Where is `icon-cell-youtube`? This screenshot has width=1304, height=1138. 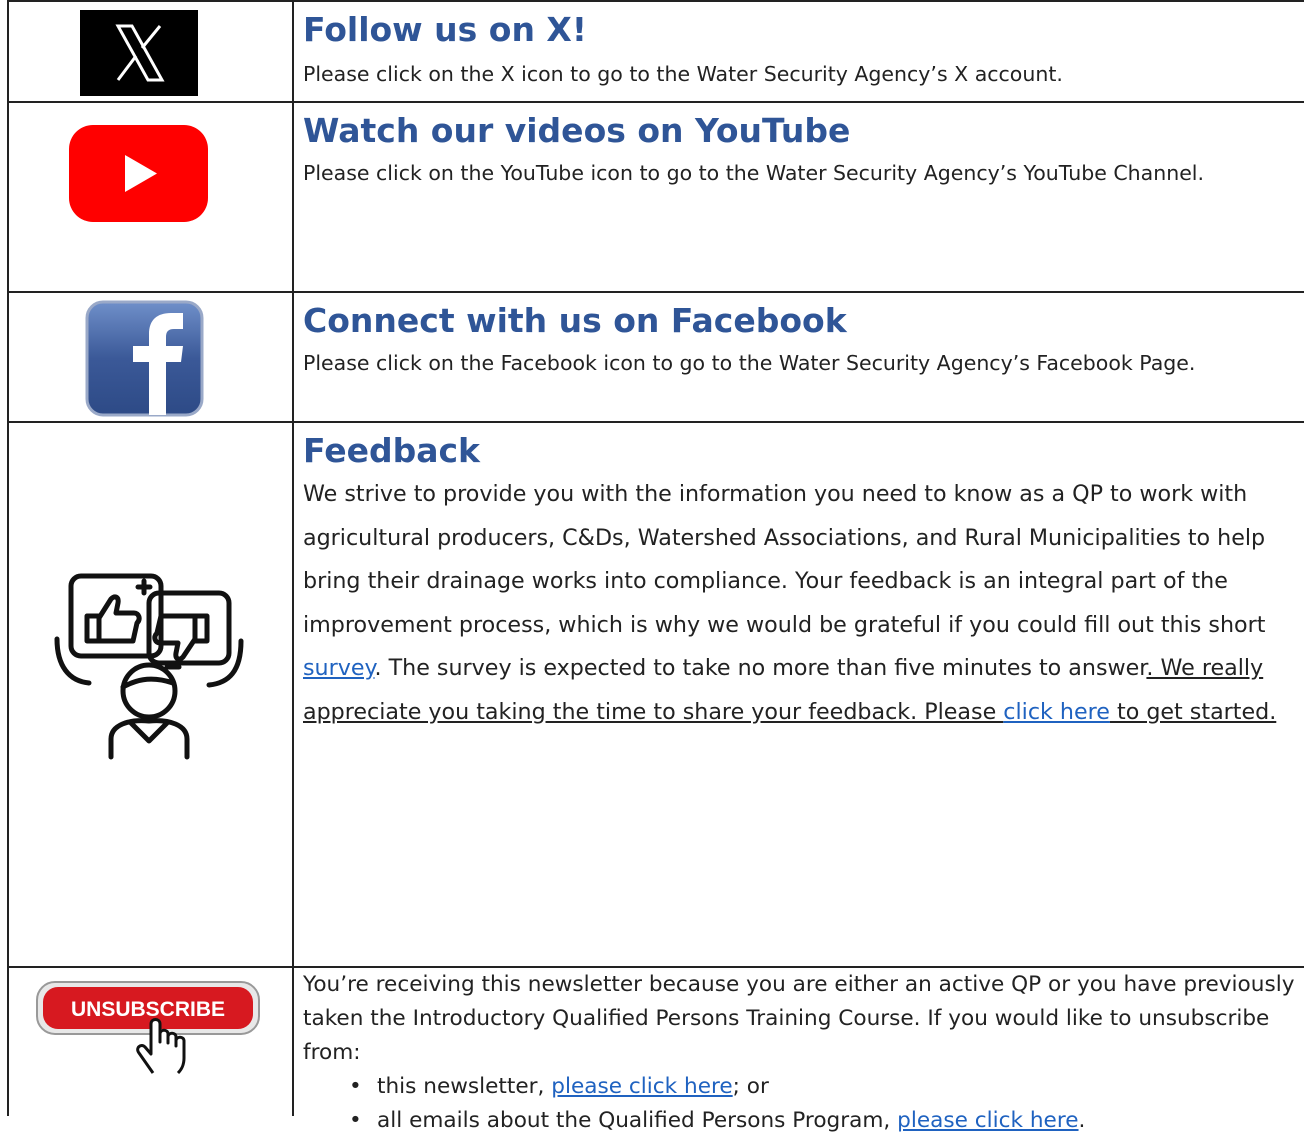 icon-cell-youtube is located at coordinates (150, 197).